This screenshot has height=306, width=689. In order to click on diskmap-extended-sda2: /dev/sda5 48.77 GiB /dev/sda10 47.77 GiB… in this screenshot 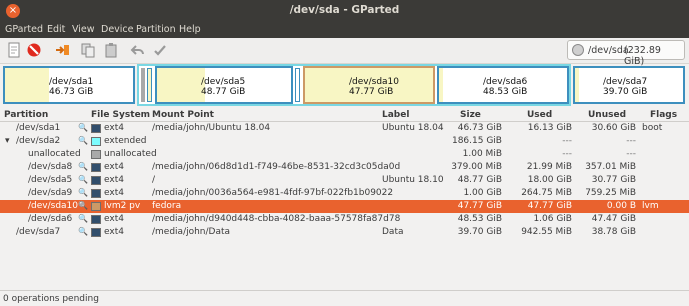, I will do `click(354, 85)`.